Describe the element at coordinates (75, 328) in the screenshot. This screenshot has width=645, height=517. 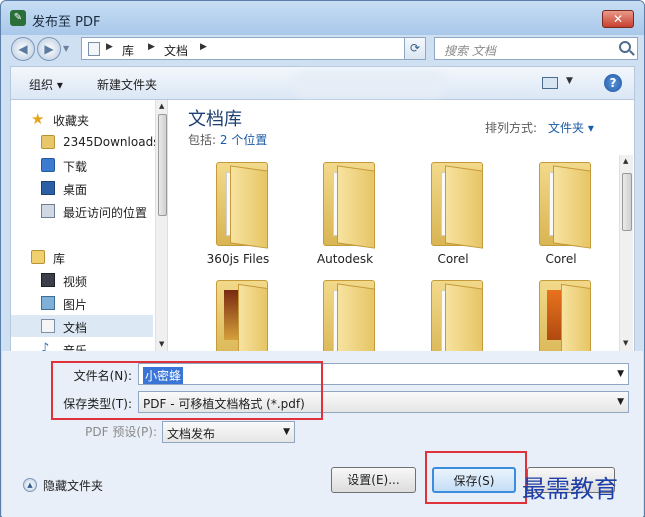
I see `sidebar-item-label: 文档` at that location.